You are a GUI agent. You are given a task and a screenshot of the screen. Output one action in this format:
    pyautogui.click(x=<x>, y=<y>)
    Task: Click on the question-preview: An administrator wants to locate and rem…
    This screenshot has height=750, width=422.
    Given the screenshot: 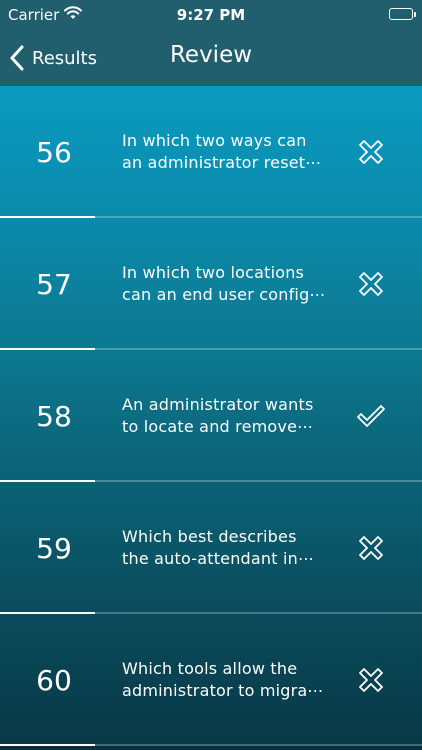 What is the action you would take?
    pyautogui.click(x=229, y=416)
    